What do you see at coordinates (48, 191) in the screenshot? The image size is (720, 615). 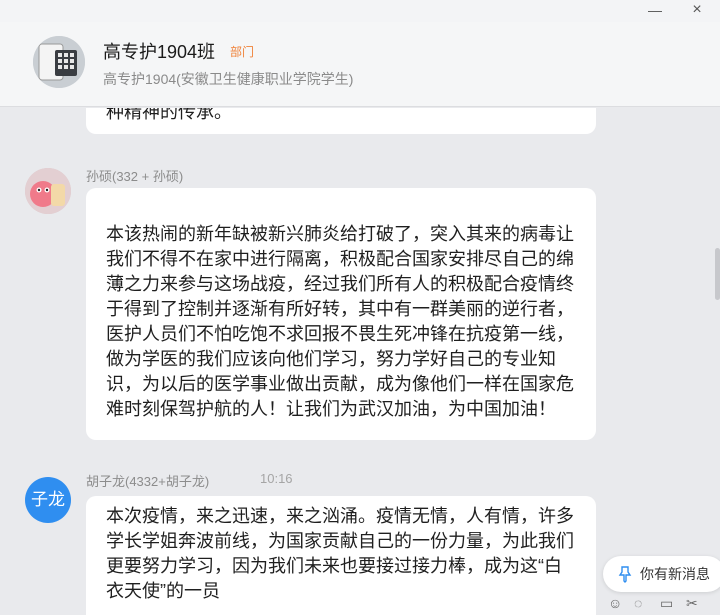 I see `sender-avatar` at bounding box center [48, 191].